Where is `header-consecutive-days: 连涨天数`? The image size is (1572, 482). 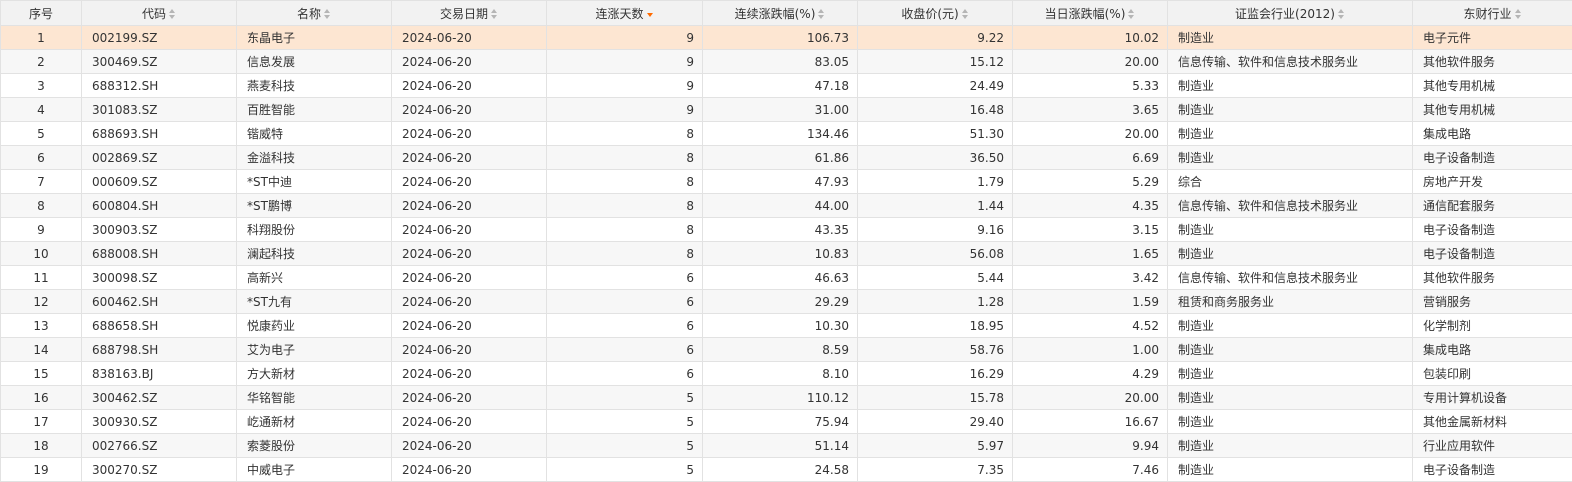
header-consecutive-days: 连涨天数 is located at coordinates (625, 13).